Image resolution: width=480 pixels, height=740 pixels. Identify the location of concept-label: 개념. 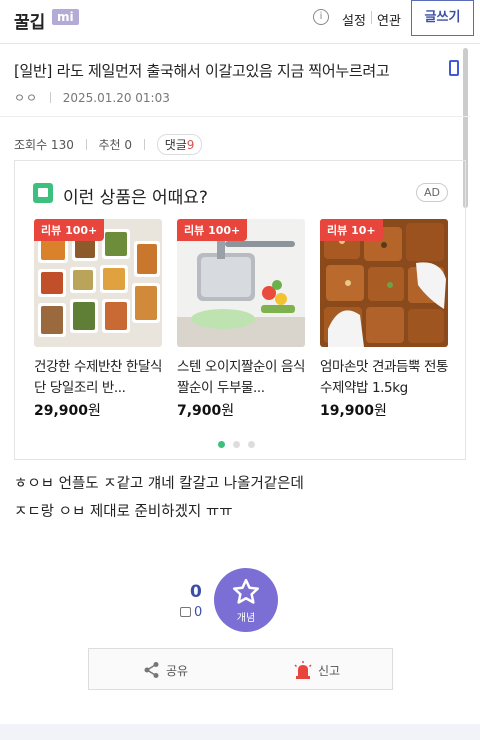
(246, 618).